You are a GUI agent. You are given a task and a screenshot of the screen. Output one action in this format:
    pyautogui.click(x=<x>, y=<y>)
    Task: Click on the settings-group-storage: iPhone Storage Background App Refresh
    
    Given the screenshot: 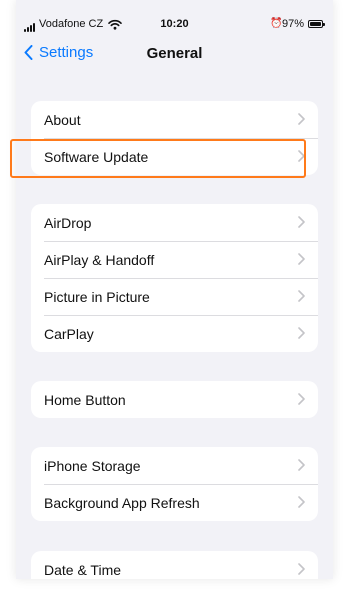 What is the action you would take?
    pyautogui.click(x=174, y=484)
    